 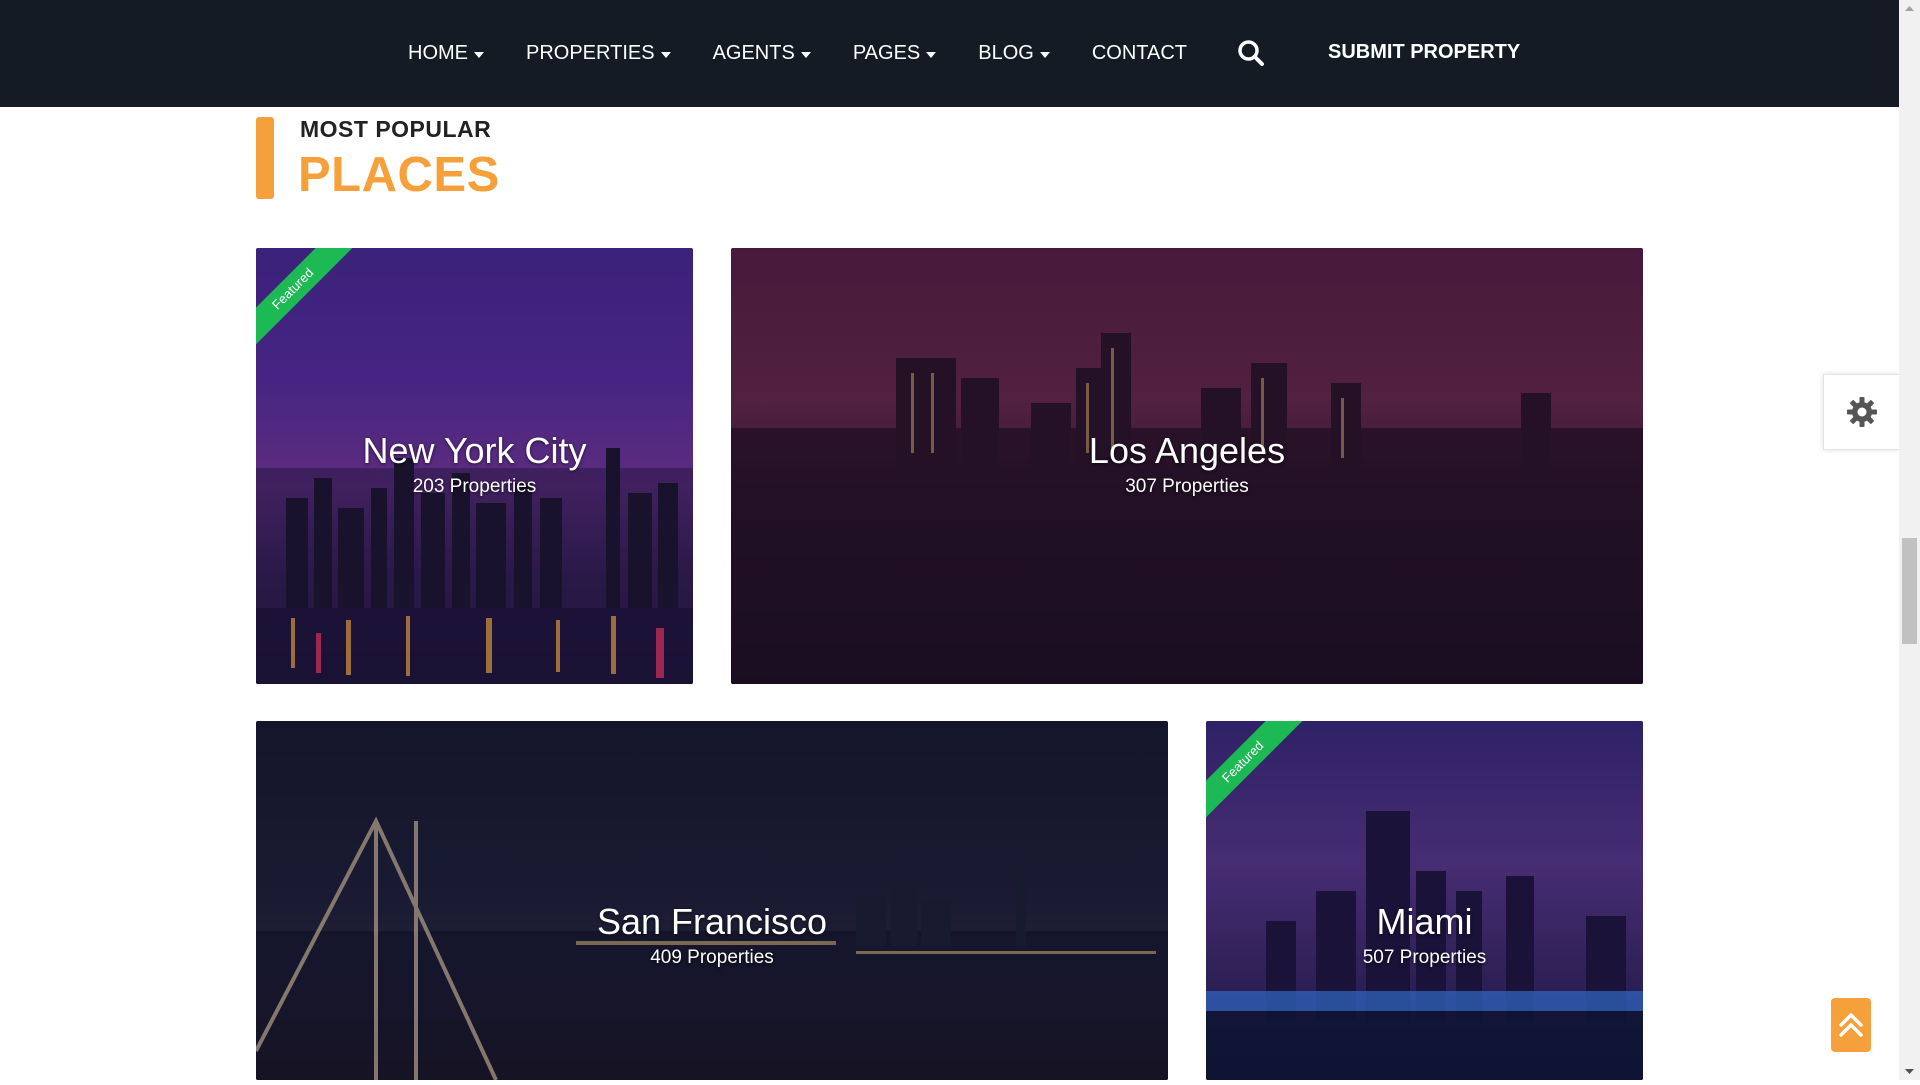 I want to click on place-count: 203 Properties, so click(x=474, y=486).